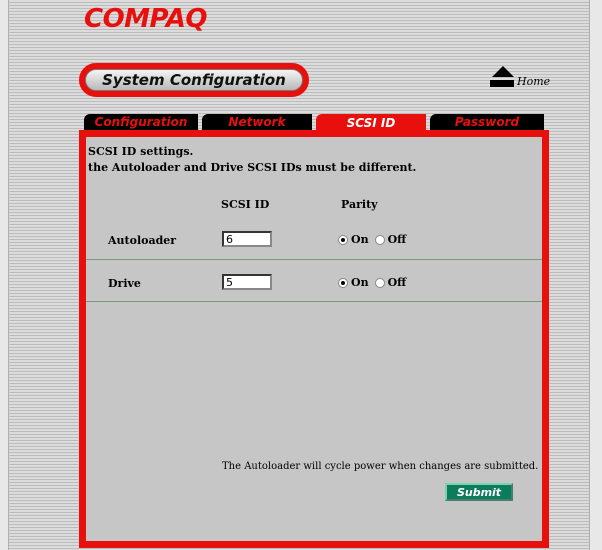 The height and width of the screenshot is (550, 602). I want to click on column-header-scsi-id: SCSI ID, so click(245, 204).